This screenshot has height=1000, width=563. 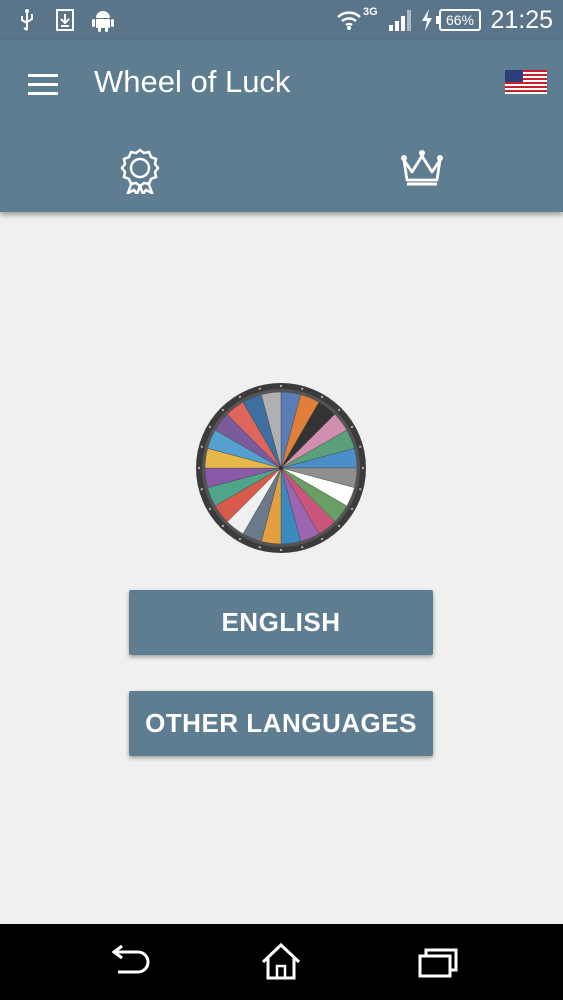 I want to click on clock: 21:25, so click(x=521, y=20).